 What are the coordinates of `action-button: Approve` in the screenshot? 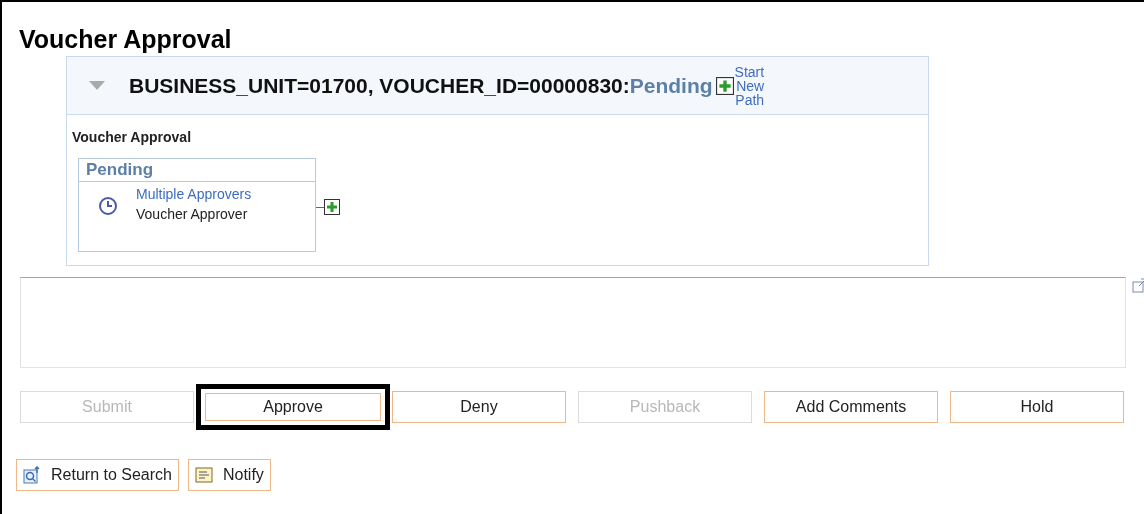 It's located at (293, 407).